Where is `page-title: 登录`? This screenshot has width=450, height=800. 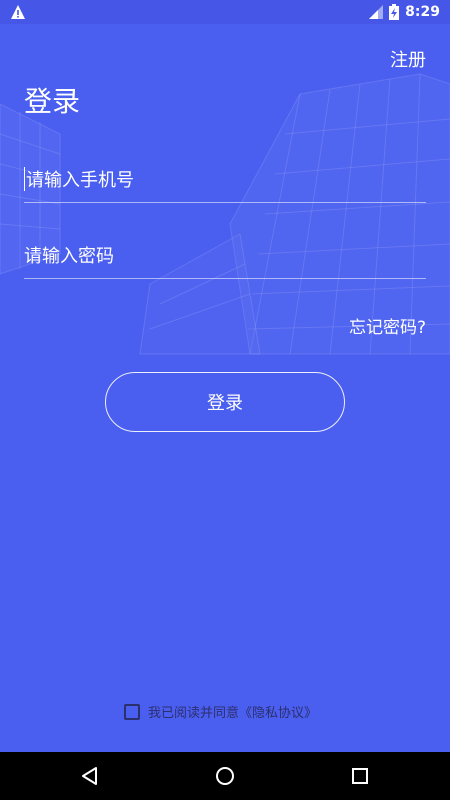
page-title: 登录 is located at coordinates (52, 101).